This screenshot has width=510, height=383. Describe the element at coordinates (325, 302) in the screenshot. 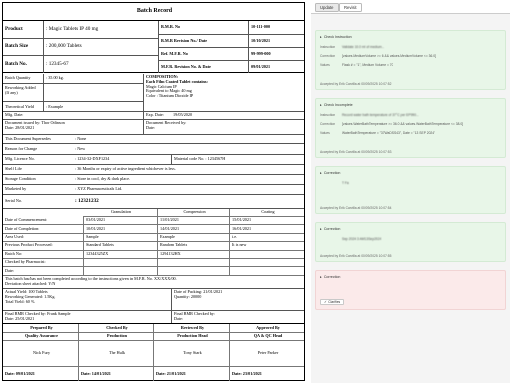

I see `check-icon: ✓` at that location.